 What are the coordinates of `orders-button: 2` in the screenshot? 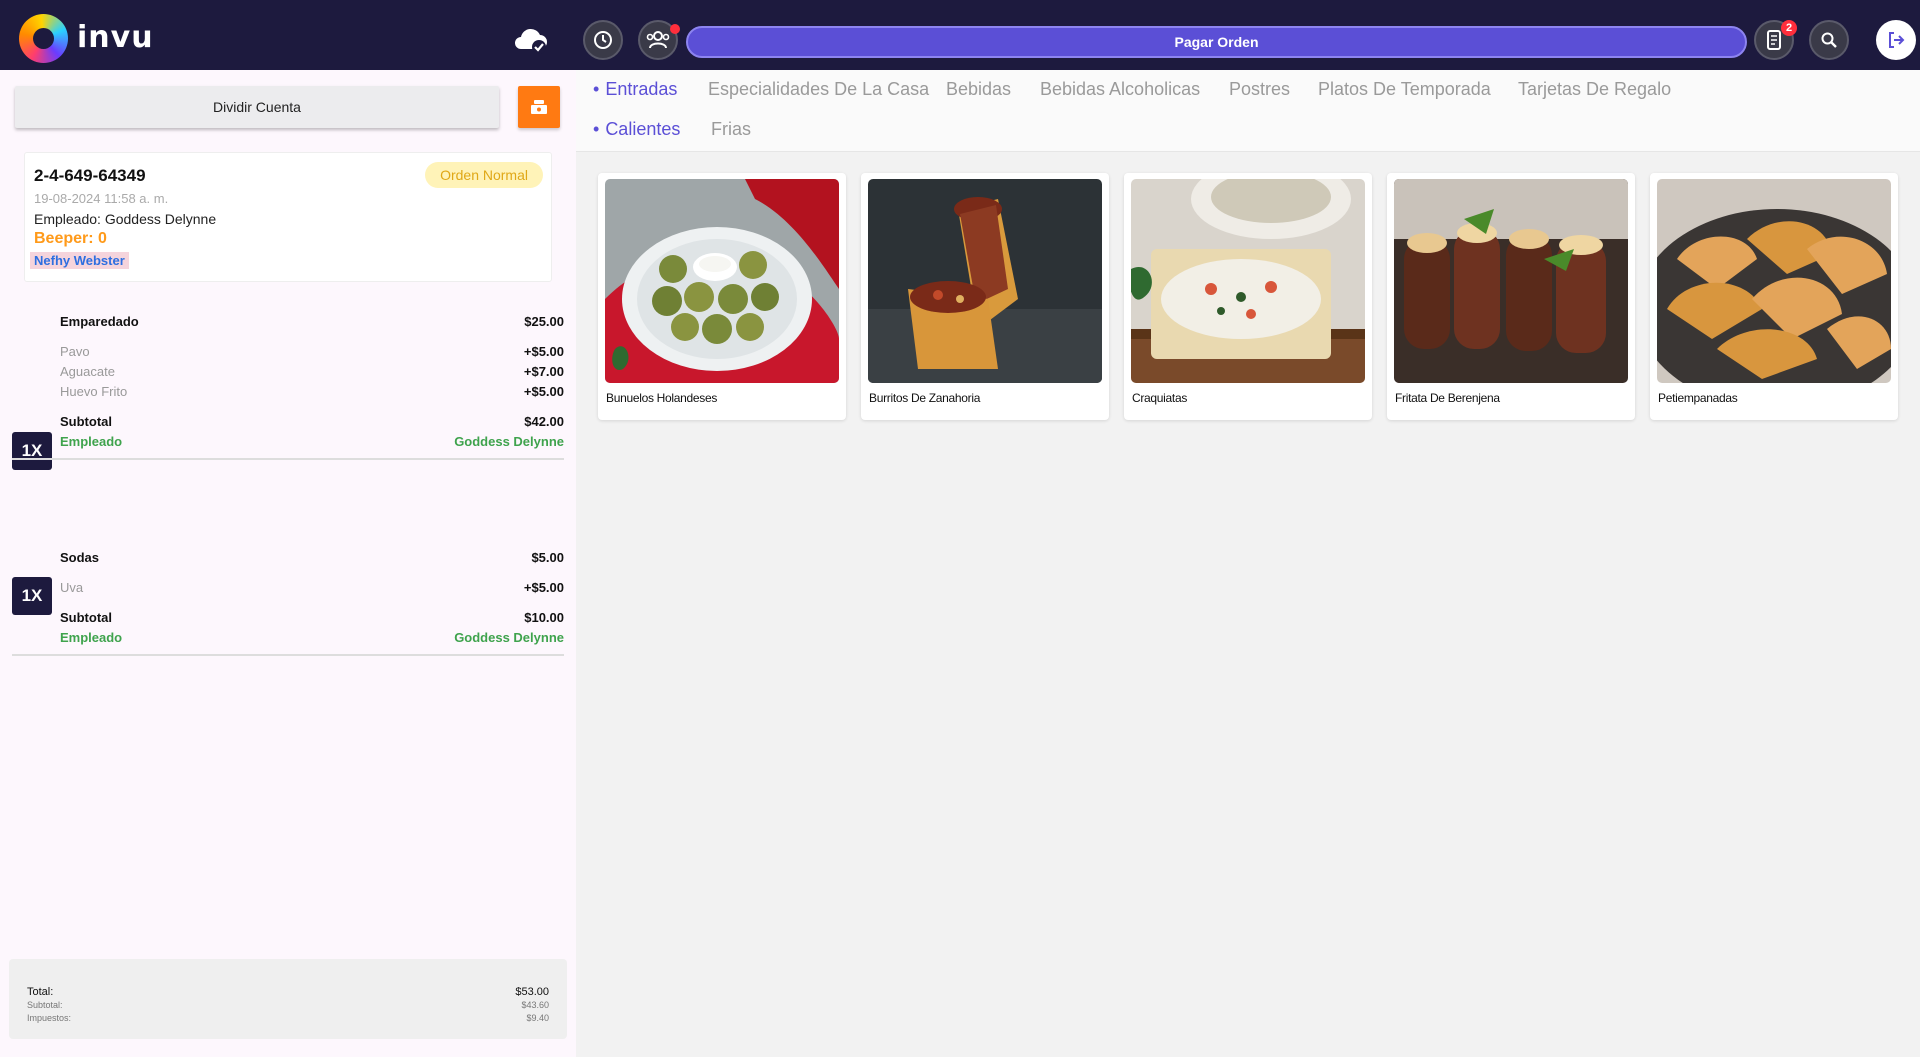 It's located at (1775, 40).